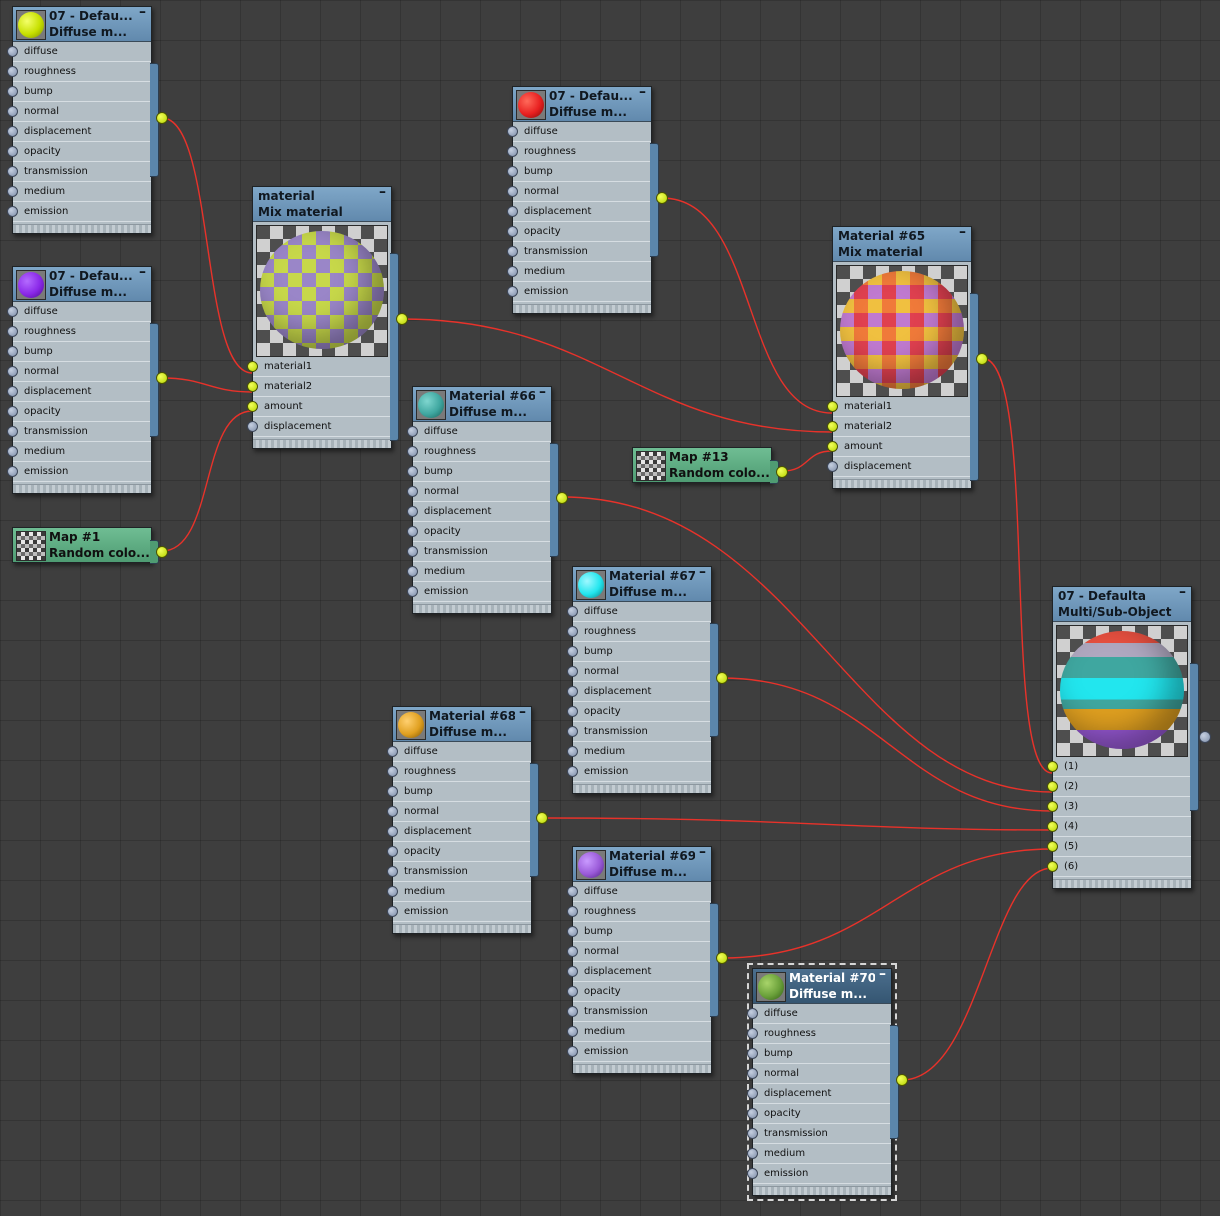 The height and width of the screenshot is (1216, 1220). Describe the element at coordinates (1119, 767) in the screenshot. I see `input-slot-1: (1)` at that location.